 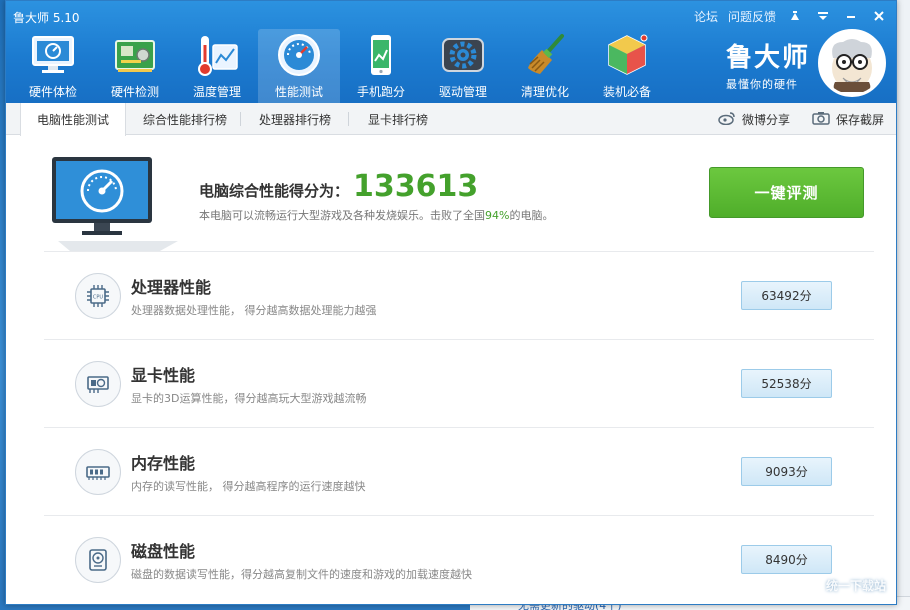 What do you see at coordinates (73, 119) in the screenshot?
I see `tab-pc-performance-test: 电脑性能测试` at bounding box center [73, 119].